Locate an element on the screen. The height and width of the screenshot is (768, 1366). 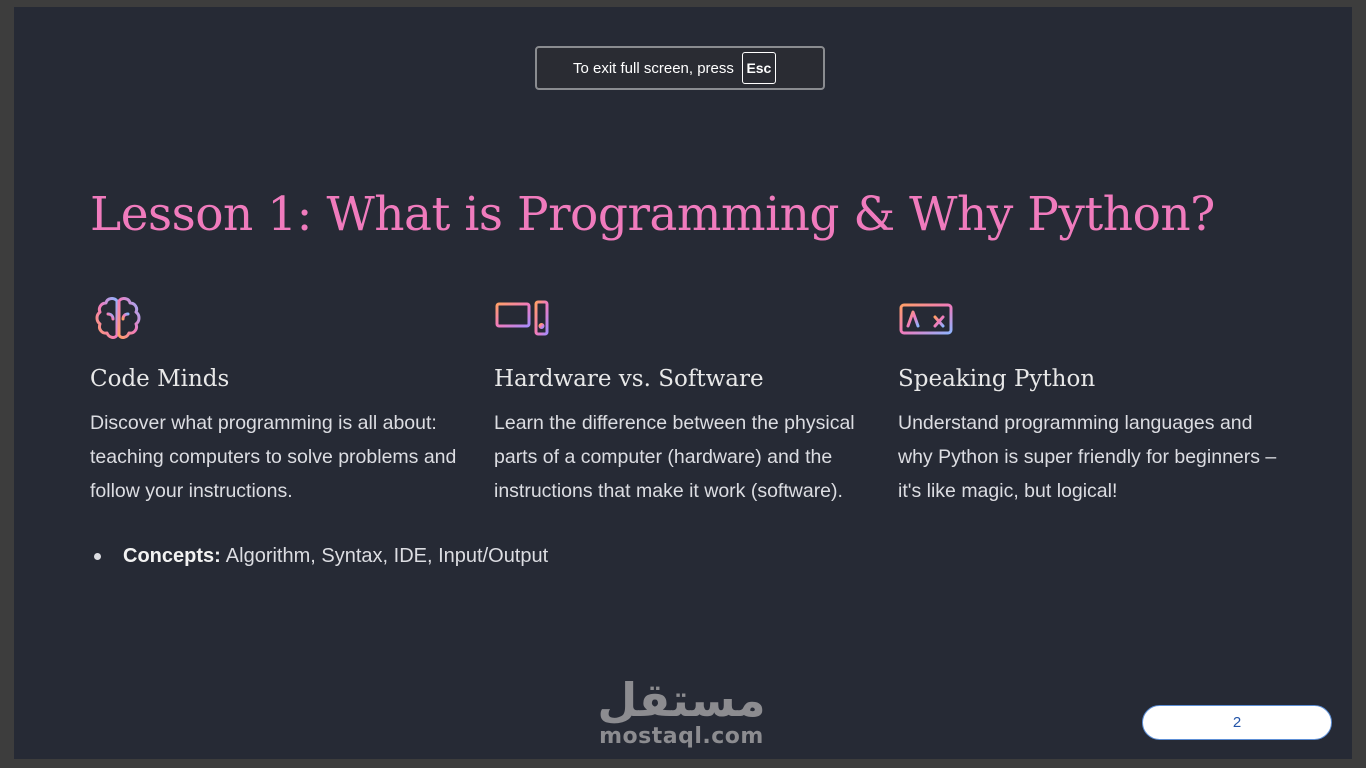
page-indicator: 2 is located at coordinates (1237, 722).